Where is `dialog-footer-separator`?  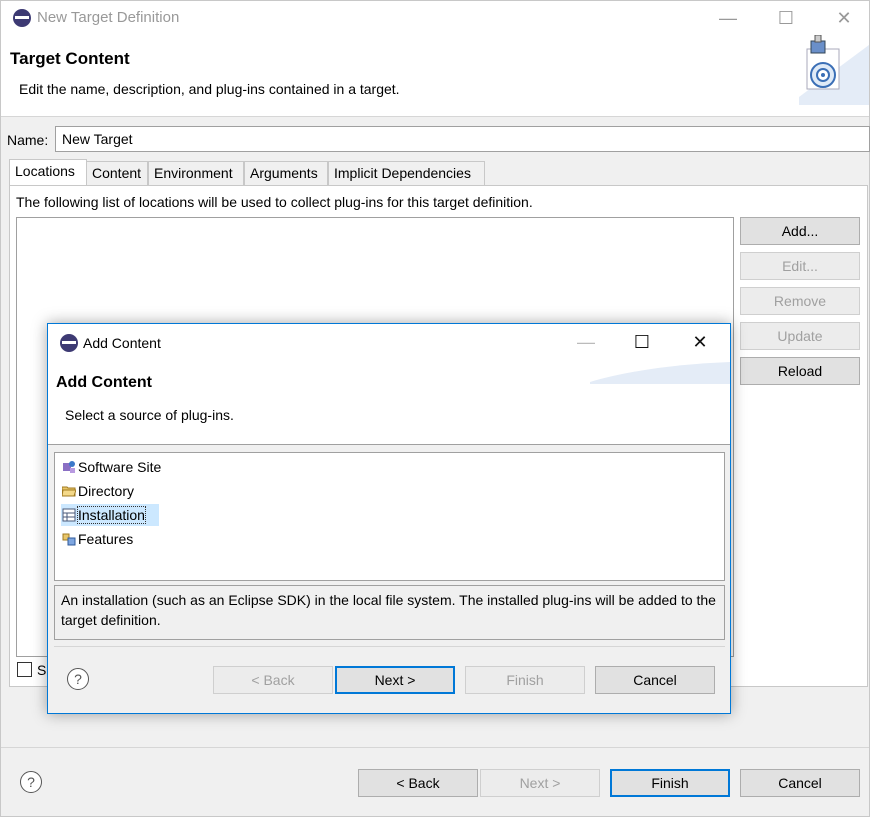 dialog-footer-separator is located at coordinates (389, 646).